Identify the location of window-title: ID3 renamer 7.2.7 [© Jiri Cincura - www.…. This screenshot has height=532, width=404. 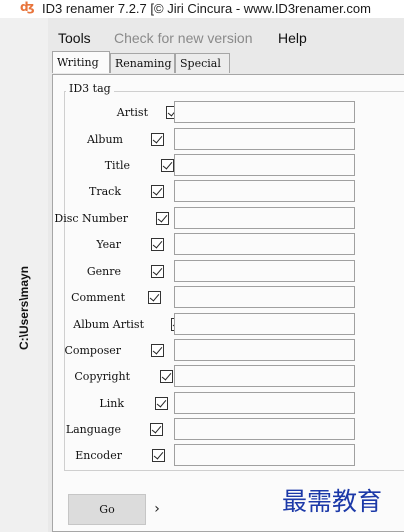
(206, 8).